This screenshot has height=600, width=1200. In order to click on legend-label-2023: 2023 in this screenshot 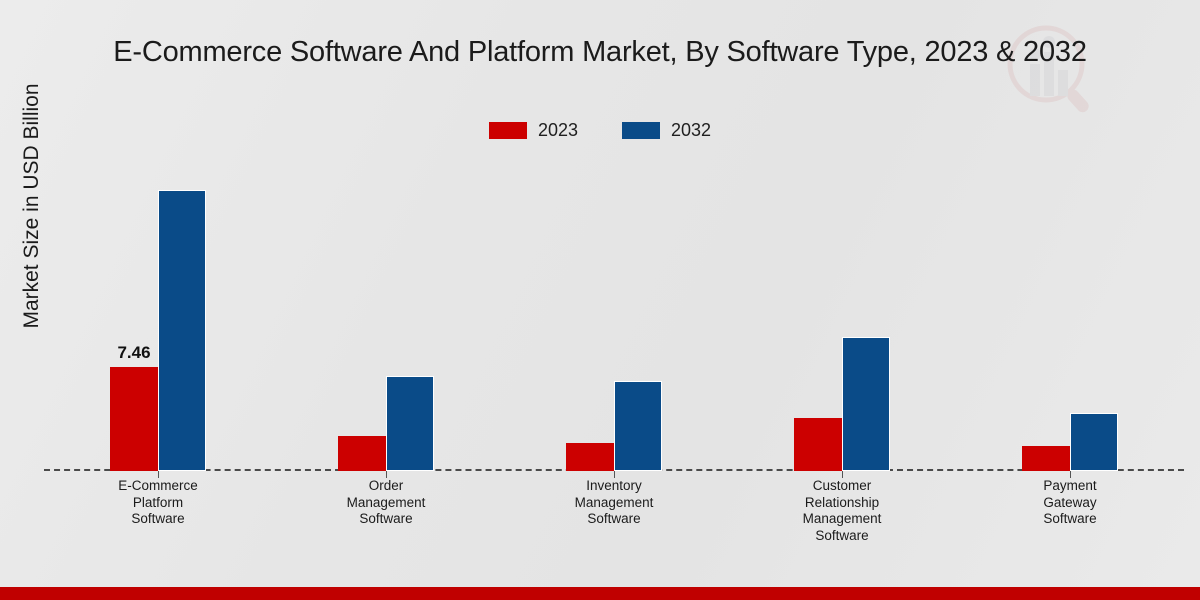, I will do `click(557, 130)`.